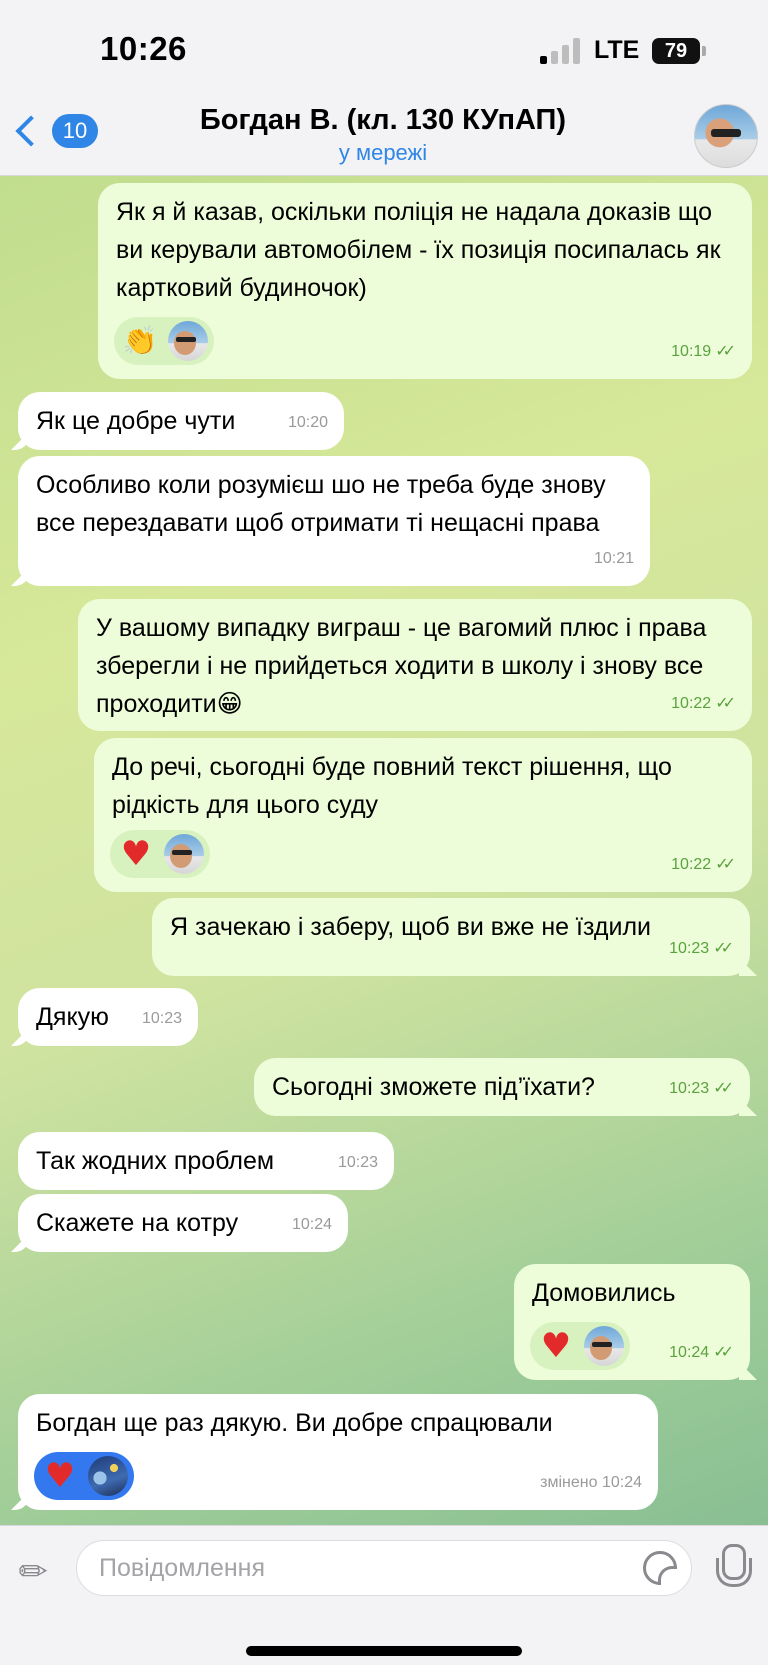 The height and width of the screenshot is (1665, 768). I want to click on mic-icon, so click(732, 1569).